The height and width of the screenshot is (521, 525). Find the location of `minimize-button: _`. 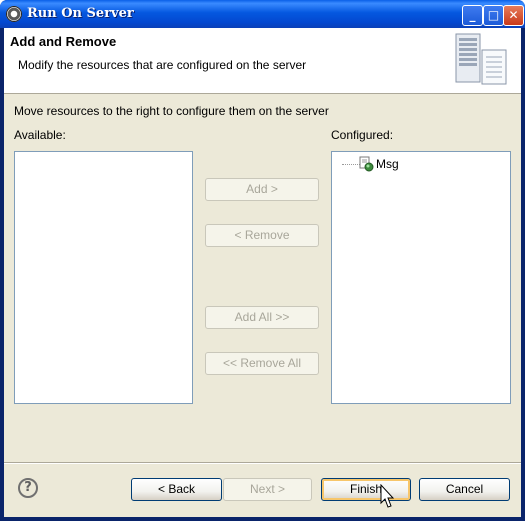

minimize-button: _ is located at coordinates (472, 15).